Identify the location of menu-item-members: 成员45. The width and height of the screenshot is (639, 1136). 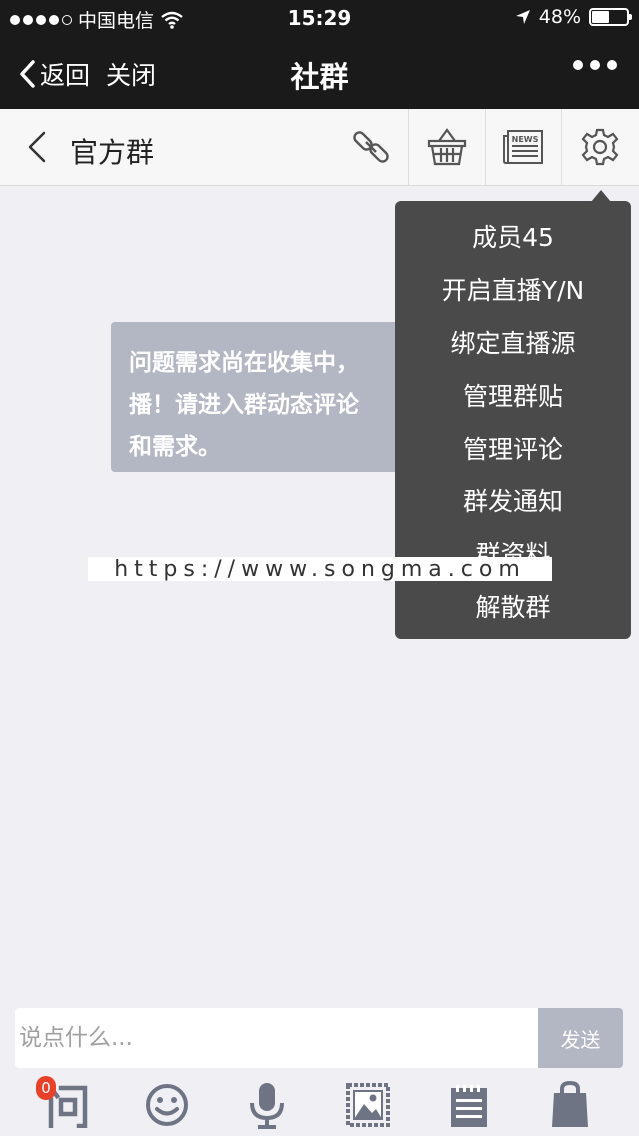
(513, 236).